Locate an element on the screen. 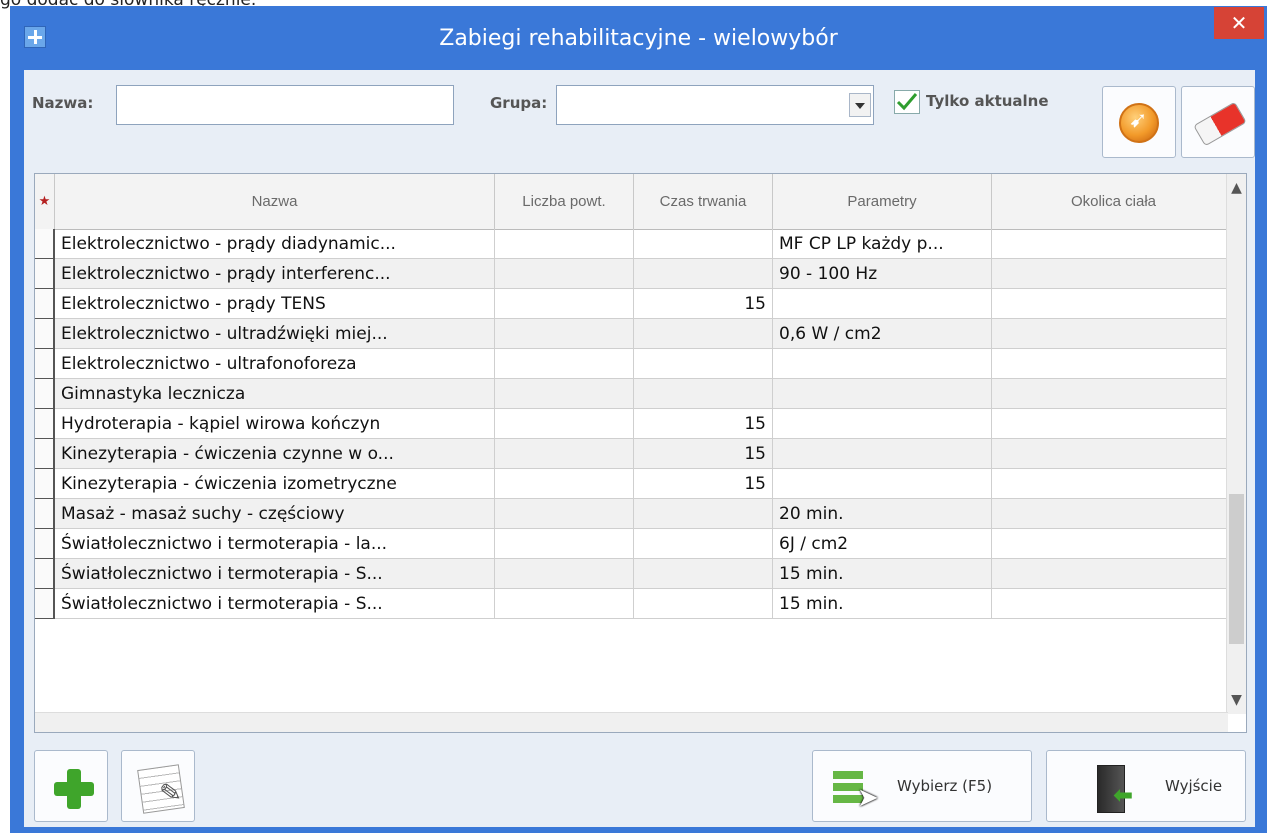  close-button: ✕ is located at coordinates (1239, 23).